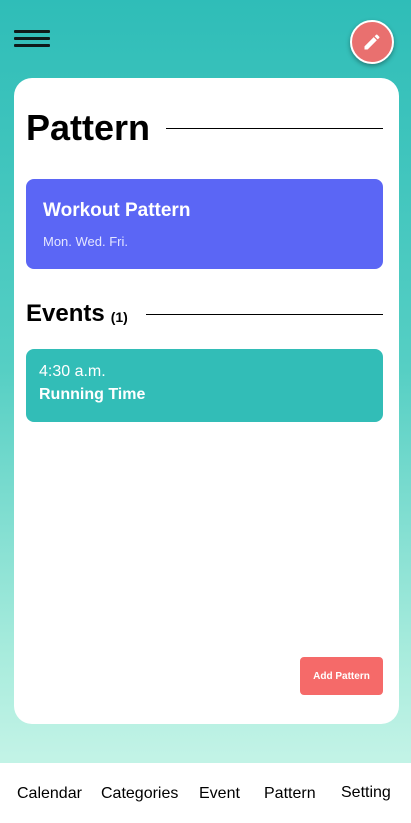 Image resolution: width=411 pixels, height=823 pixels. What do you see at coordinates (204, 224) in the screenshot?
I see `pattern-summary-card: Workout Pattern Mon. Wed. Fri.` at bounding box center [204, 224].